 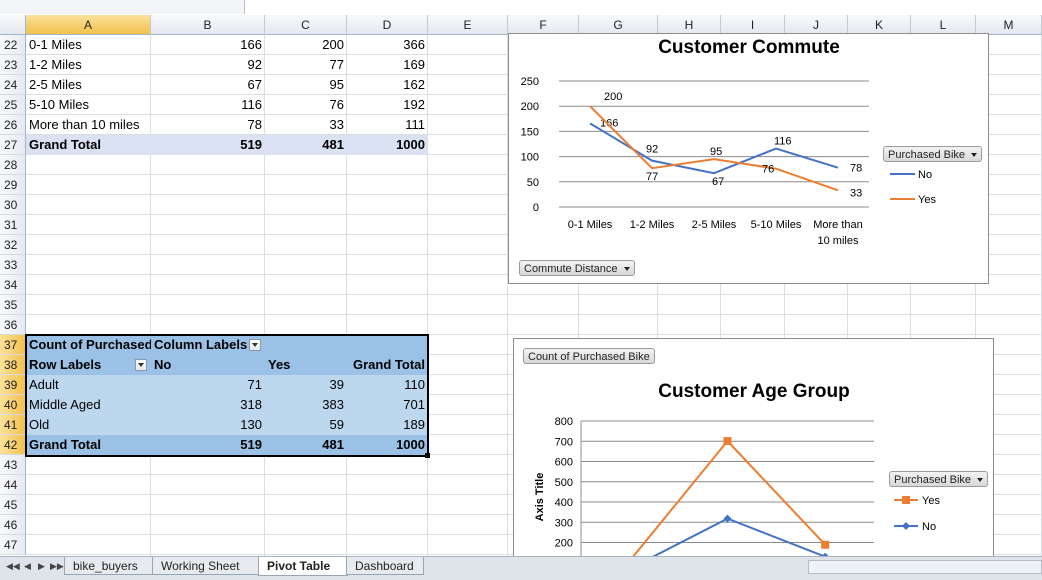 I want to click on column-header-j: J, so click(x=816, y=25).